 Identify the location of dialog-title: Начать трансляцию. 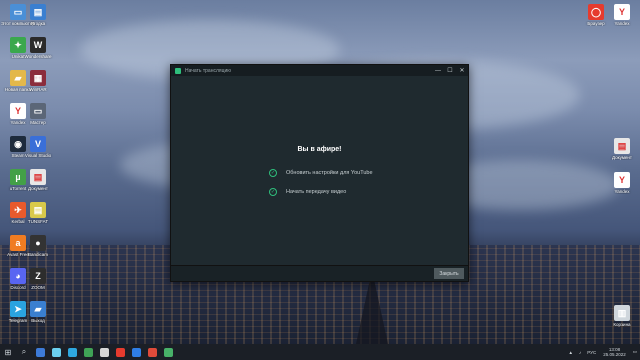
(208, 70).